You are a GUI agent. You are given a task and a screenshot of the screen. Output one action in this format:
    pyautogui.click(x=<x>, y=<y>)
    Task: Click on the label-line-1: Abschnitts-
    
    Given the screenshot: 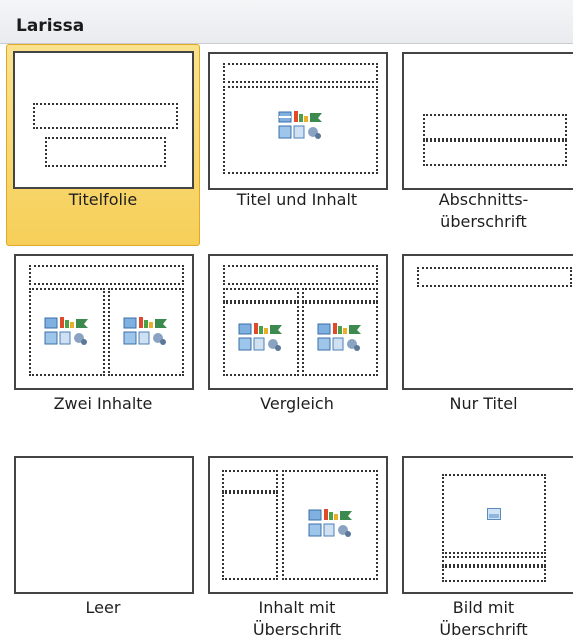 What is the action you would take?
    pyautogui.click(x=483, y=199)
    